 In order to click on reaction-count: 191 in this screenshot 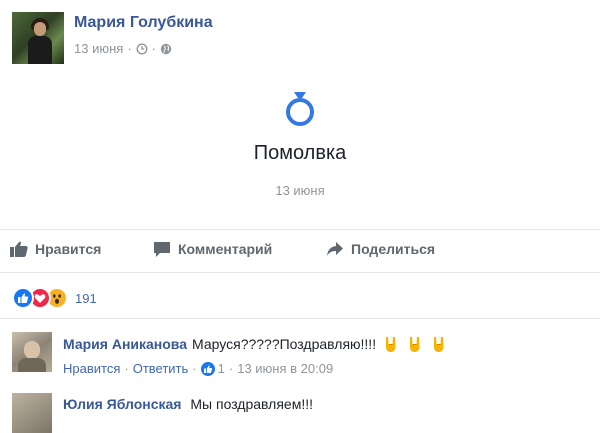, I will do `click(86, 298)`.